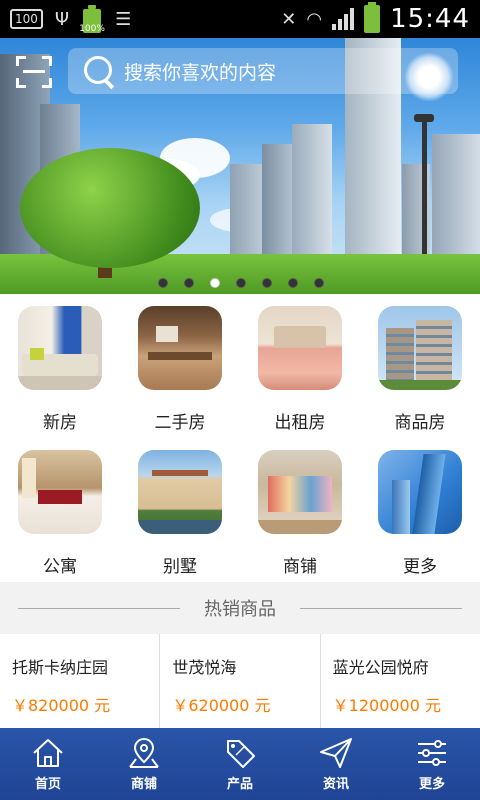  What do you see at coordinates (336, 753) in the screenshot?
I see `paper-plane-icon` at bounding box center [336, 753].